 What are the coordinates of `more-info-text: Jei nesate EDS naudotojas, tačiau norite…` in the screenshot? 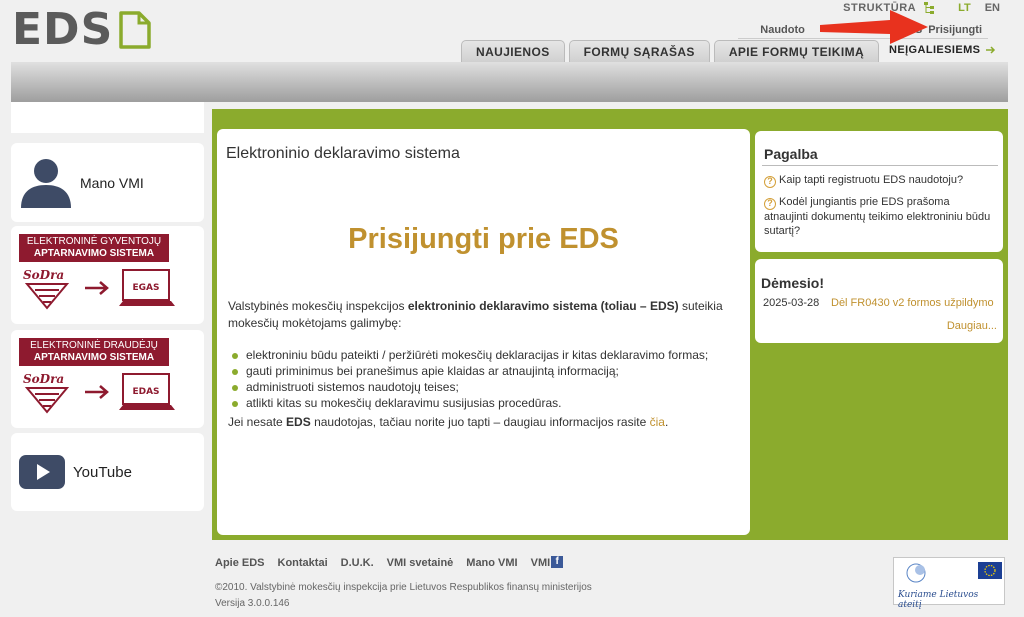 It's located at (448, 422).